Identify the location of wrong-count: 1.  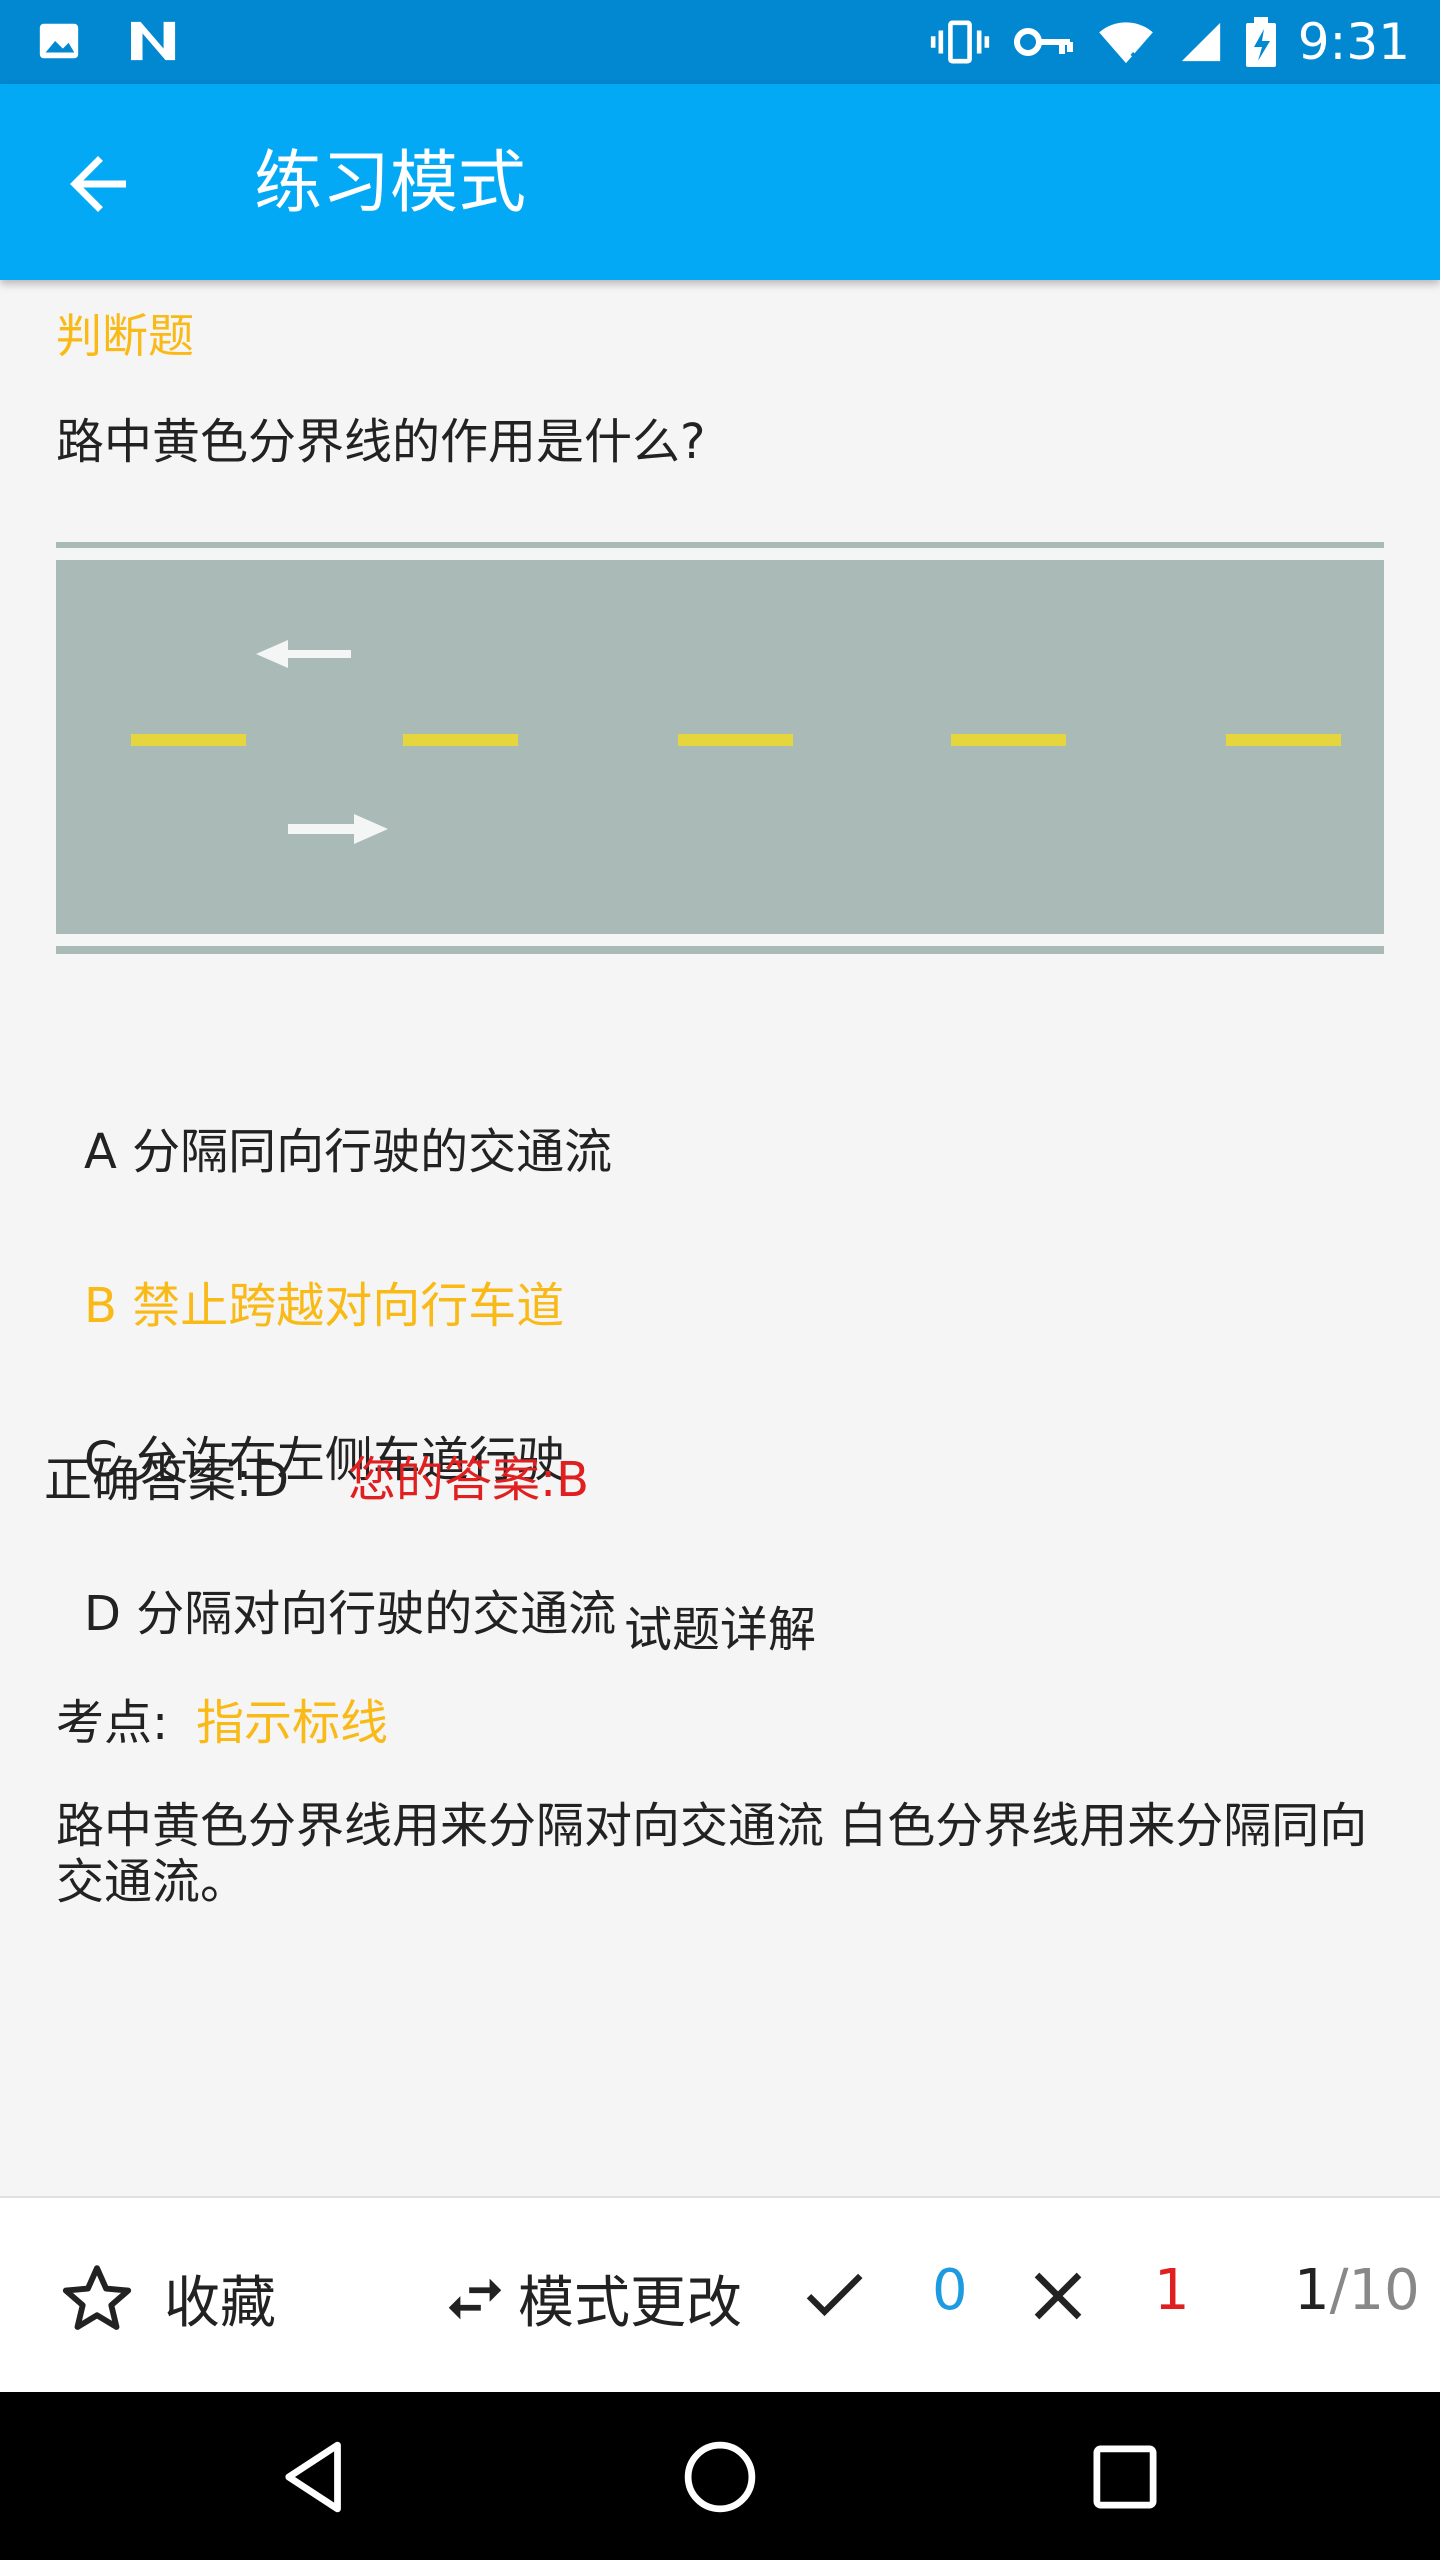
(1172, 2290).